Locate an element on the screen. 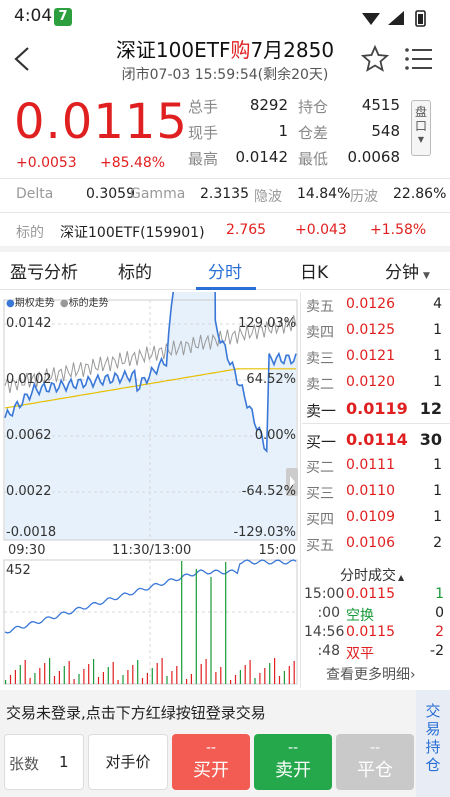 This screenshot has height=797, width=450. order-book-row-ask4: 卖二 0.0120 1 is located at coordinates (376, 383).